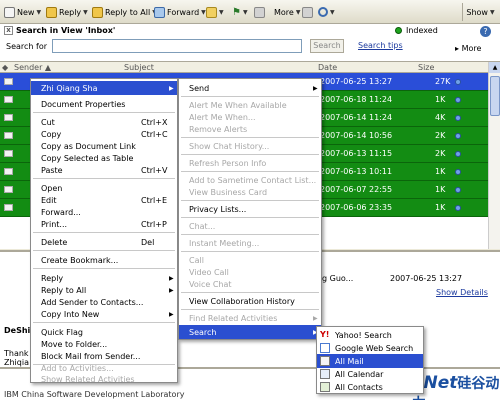 The width and height of the screenshot is (500, 400). Describe the element at coordinates (66, 30) in the screenshot. I see `search-title: Search in View 'Inbox'` at that location.